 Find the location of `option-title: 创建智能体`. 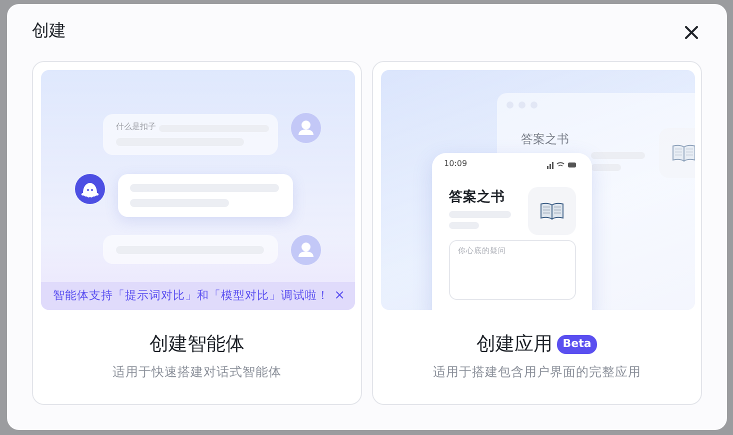

option-title: 创建智能体 is located at coordinates (197, 344).